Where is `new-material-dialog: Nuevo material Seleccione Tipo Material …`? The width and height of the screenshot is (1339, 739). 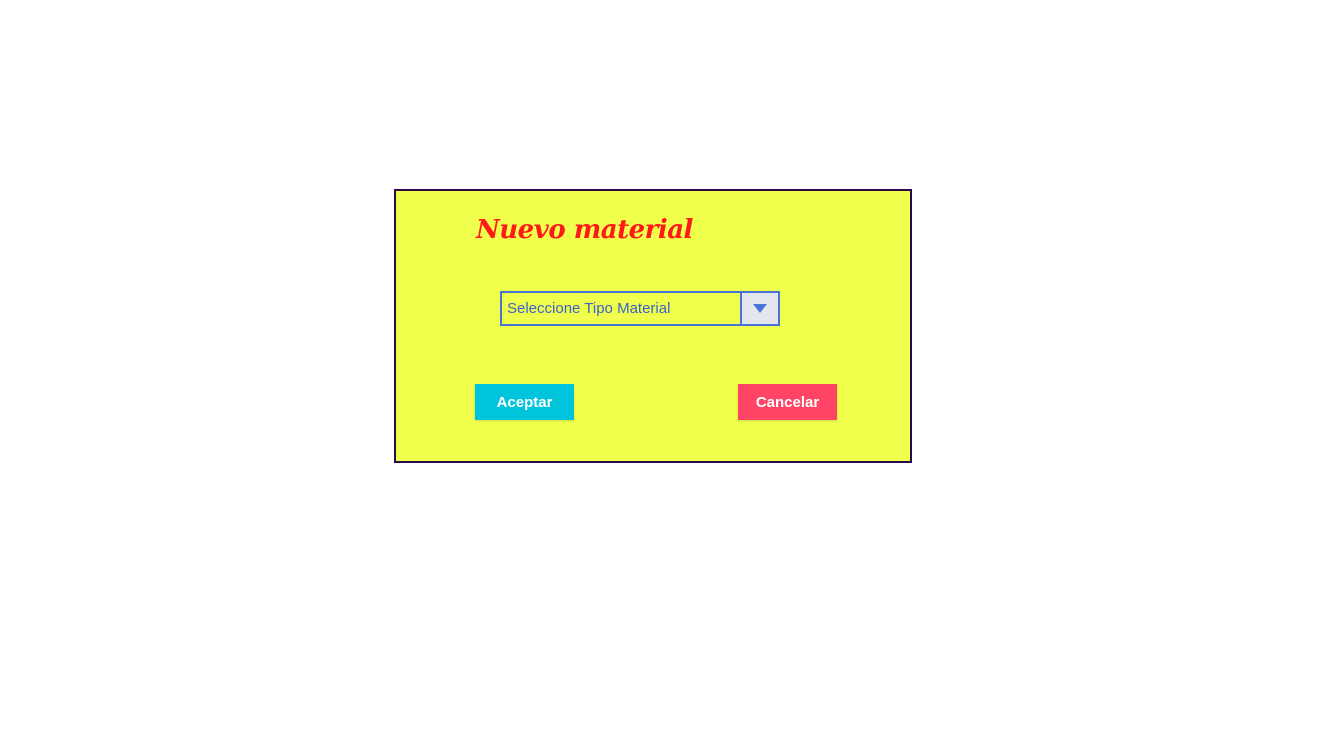
new-material-dialog: Nuevo material Seleccione Tipo Material … is located at coordinates (653, 326).